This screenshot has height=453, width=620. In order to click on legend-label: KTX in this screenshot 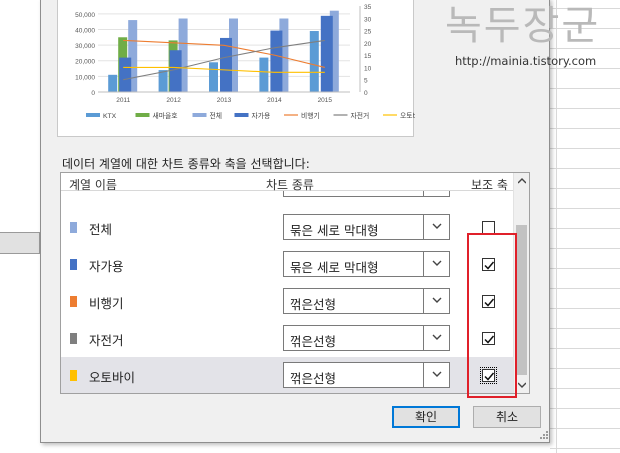, I will do `click(110, 116)`.